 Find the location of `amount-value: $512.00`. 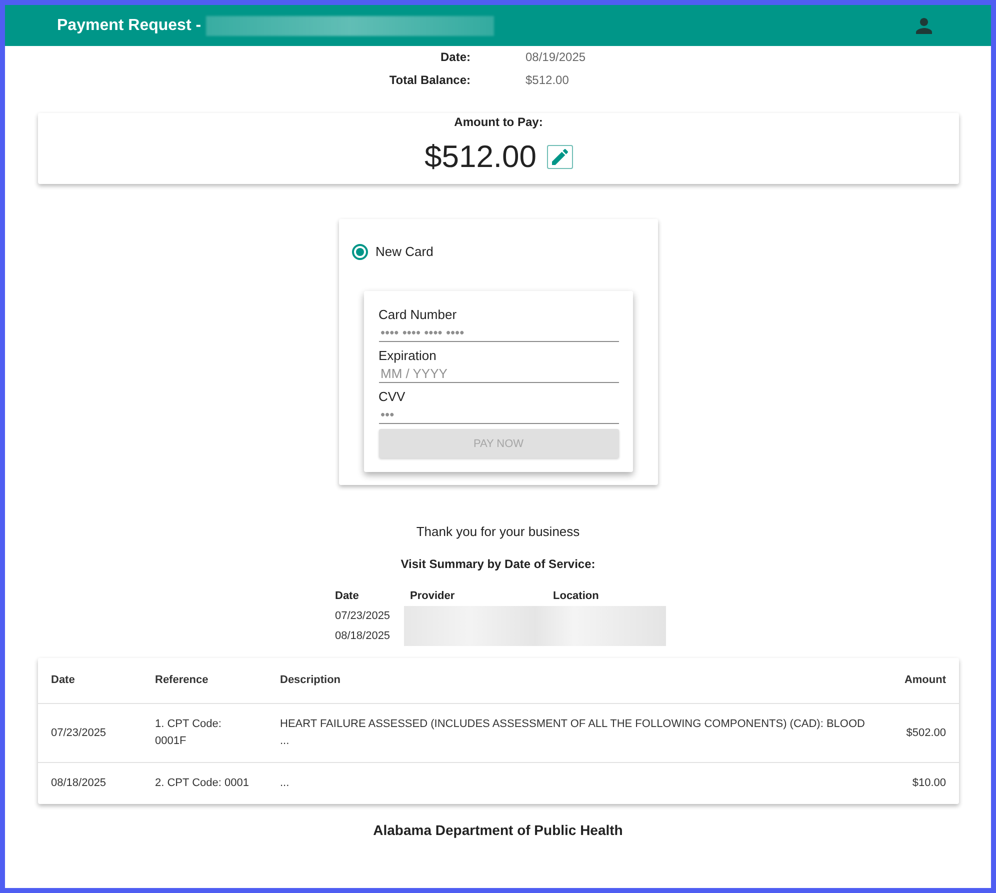

amount-value: $512.00 is located at coordinates (480, 157).